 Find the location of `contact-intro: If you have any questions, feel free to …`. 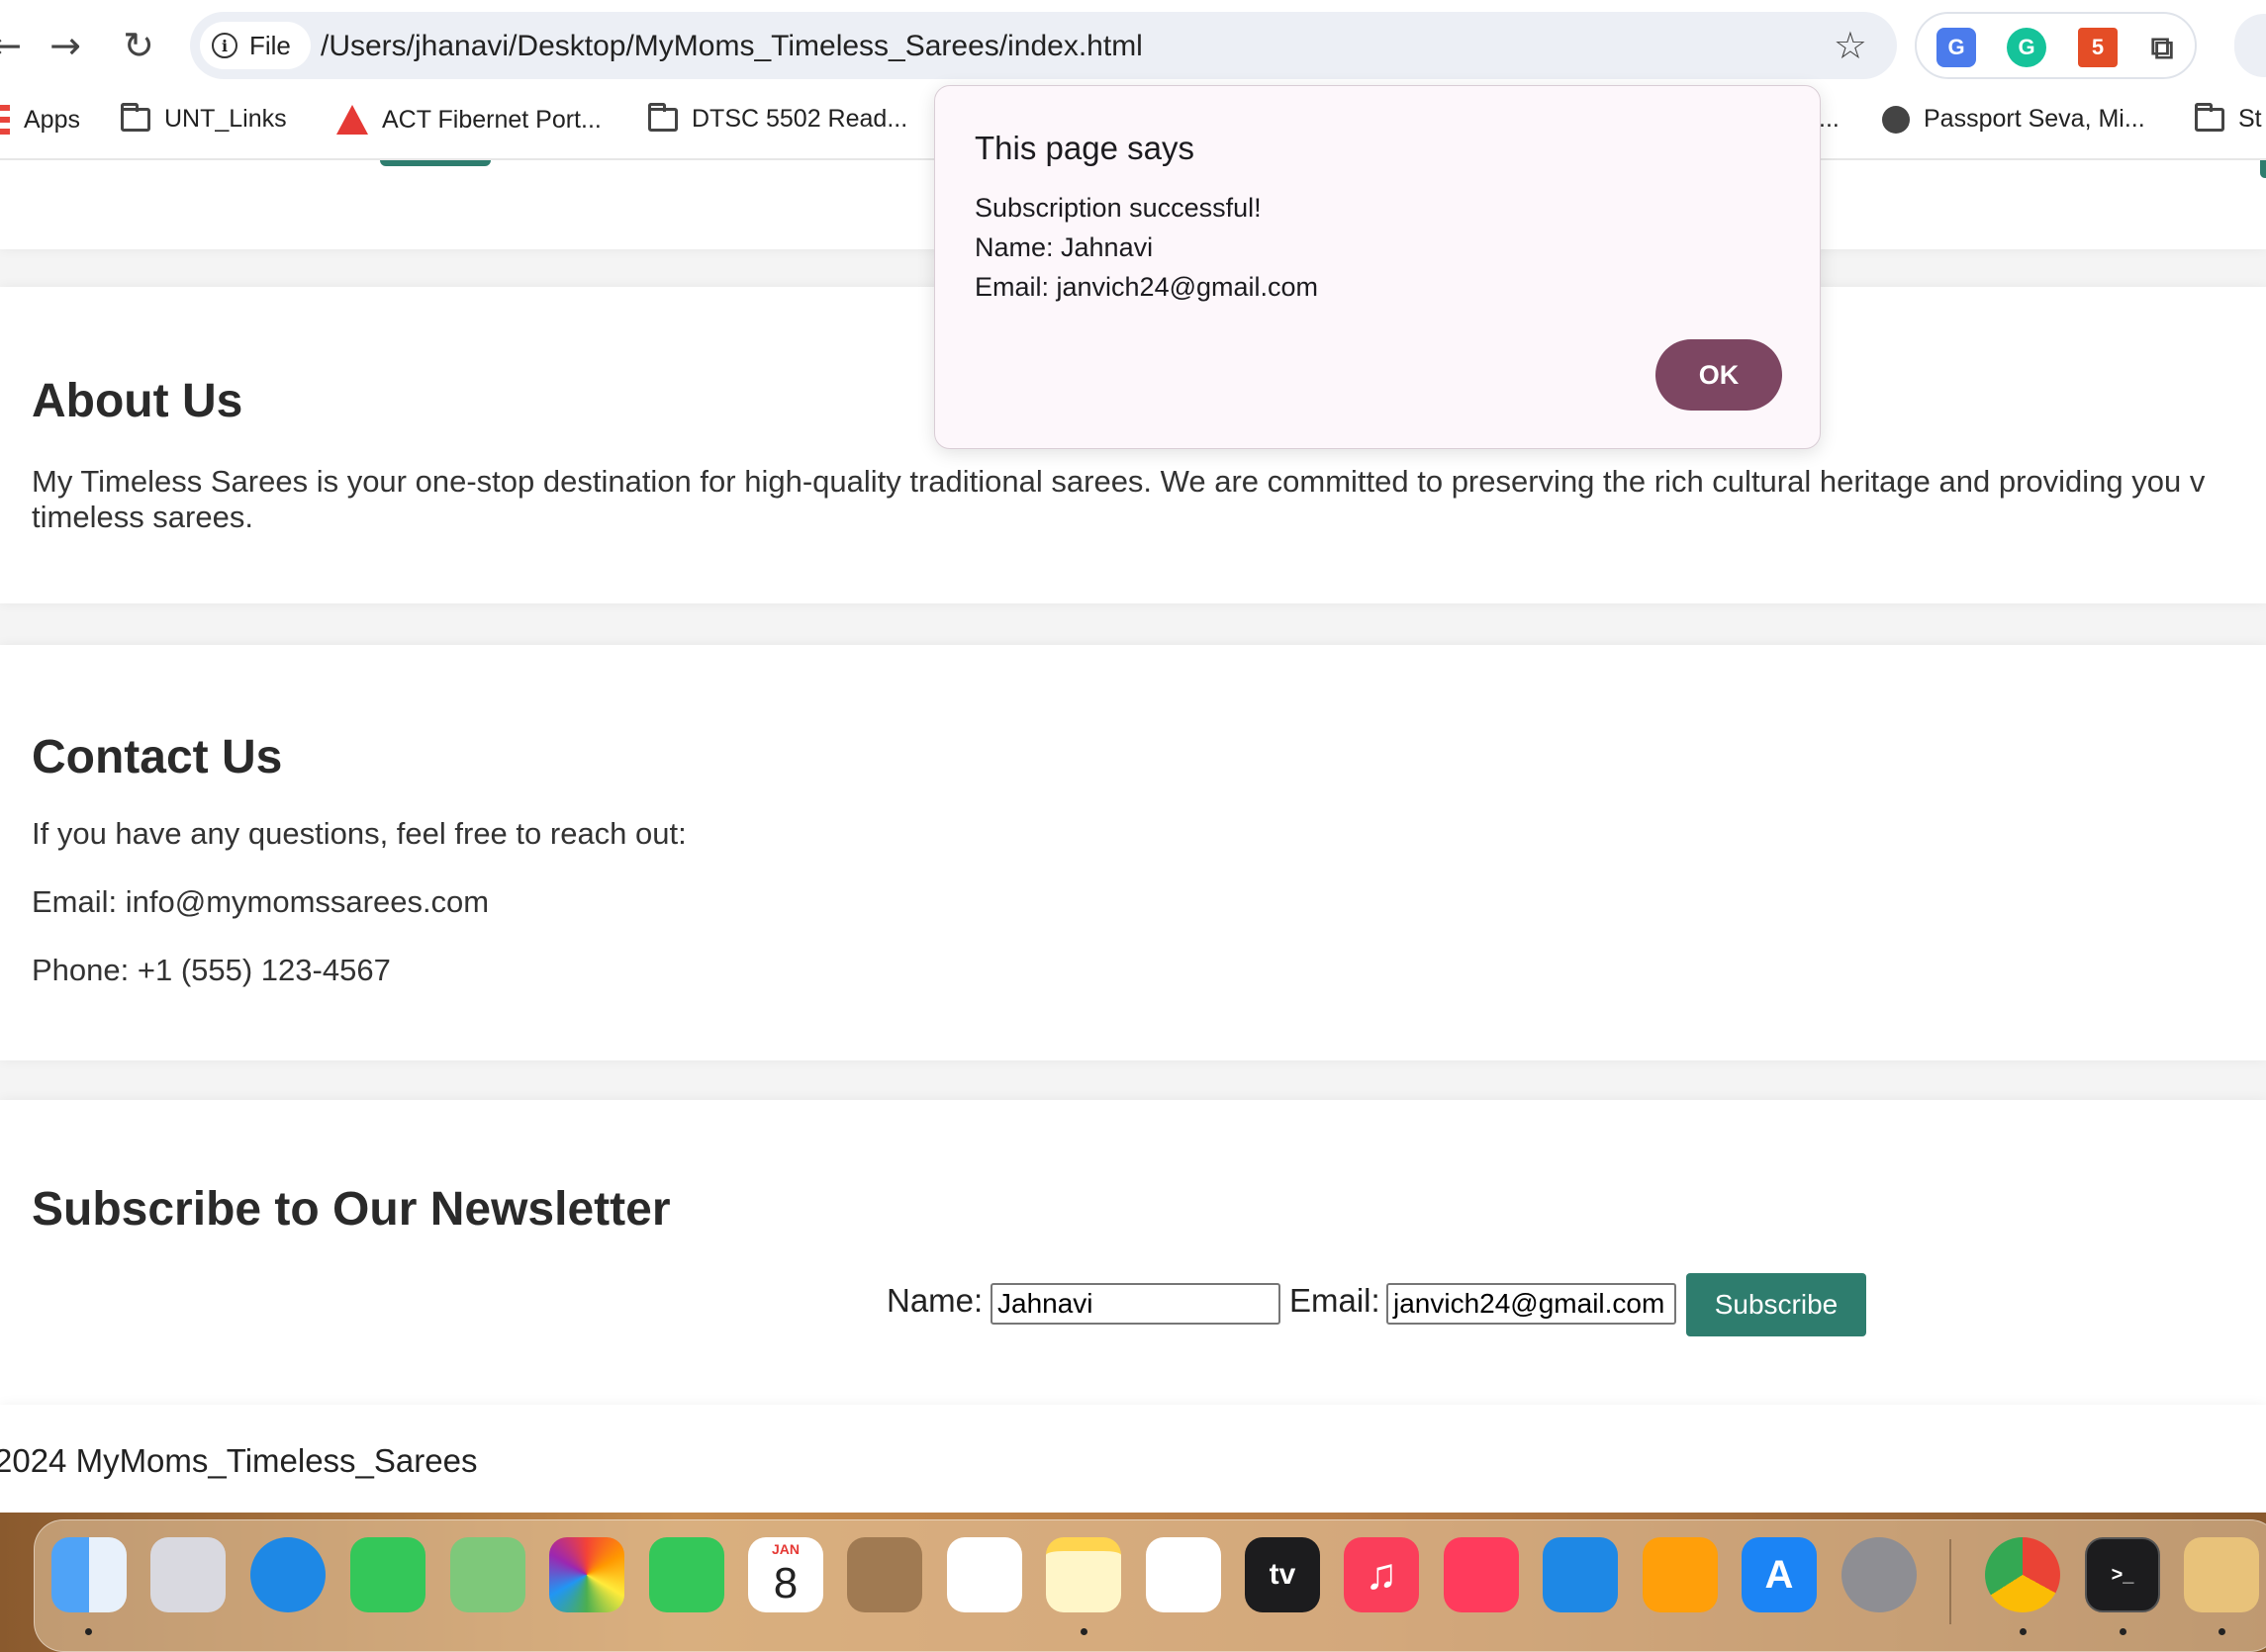

contact-intro: If you have any questions, feel free to … is located at coordinates (359, 833).